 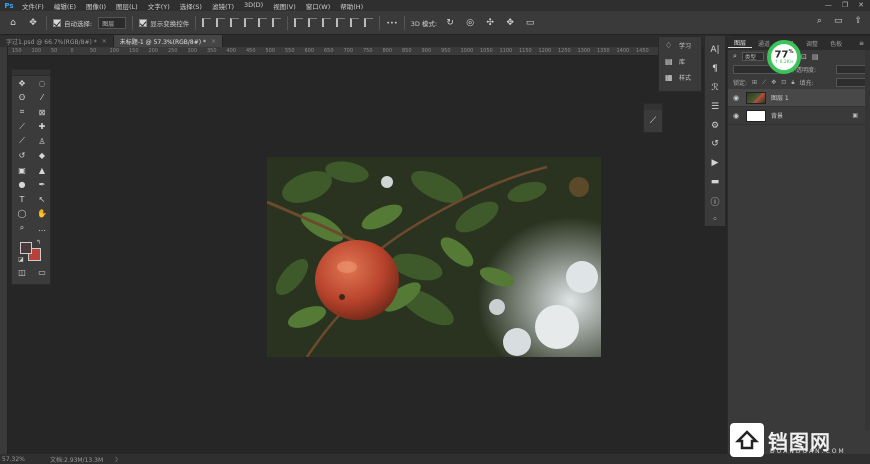 What do you see at coordinates (861, 43) in the screenshot?
I see `panel-menu-icon: ≡` at bounding box center [861, 43].